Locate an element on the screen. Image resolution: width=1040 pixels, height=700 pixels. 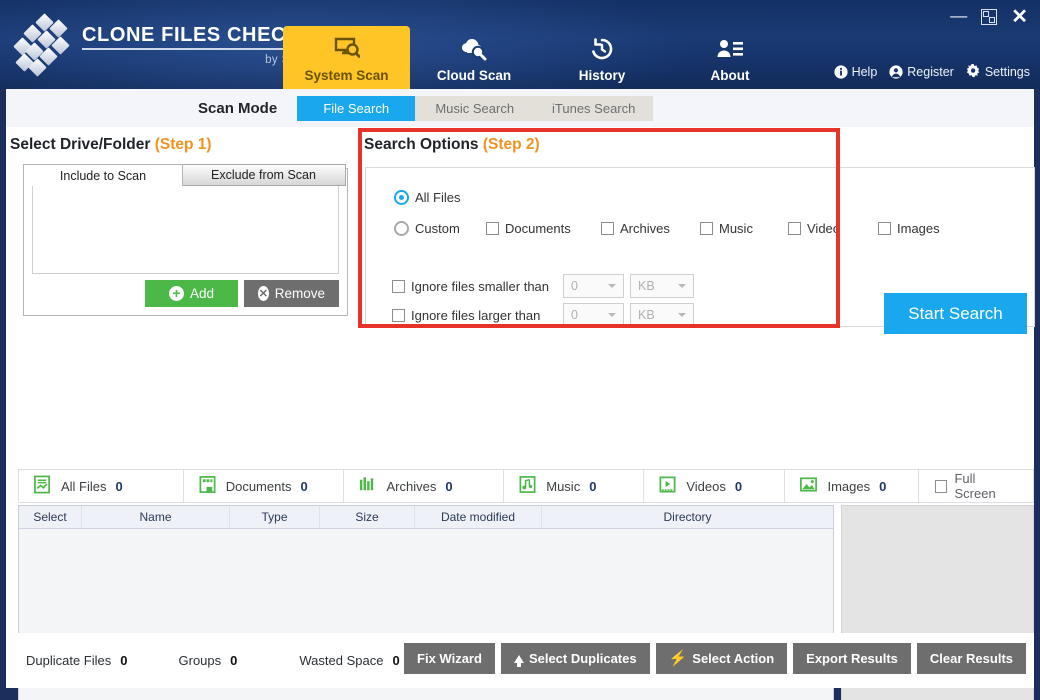
nav-item-cloud-scan: Cloud Scan is located at coordinates (474, 57).